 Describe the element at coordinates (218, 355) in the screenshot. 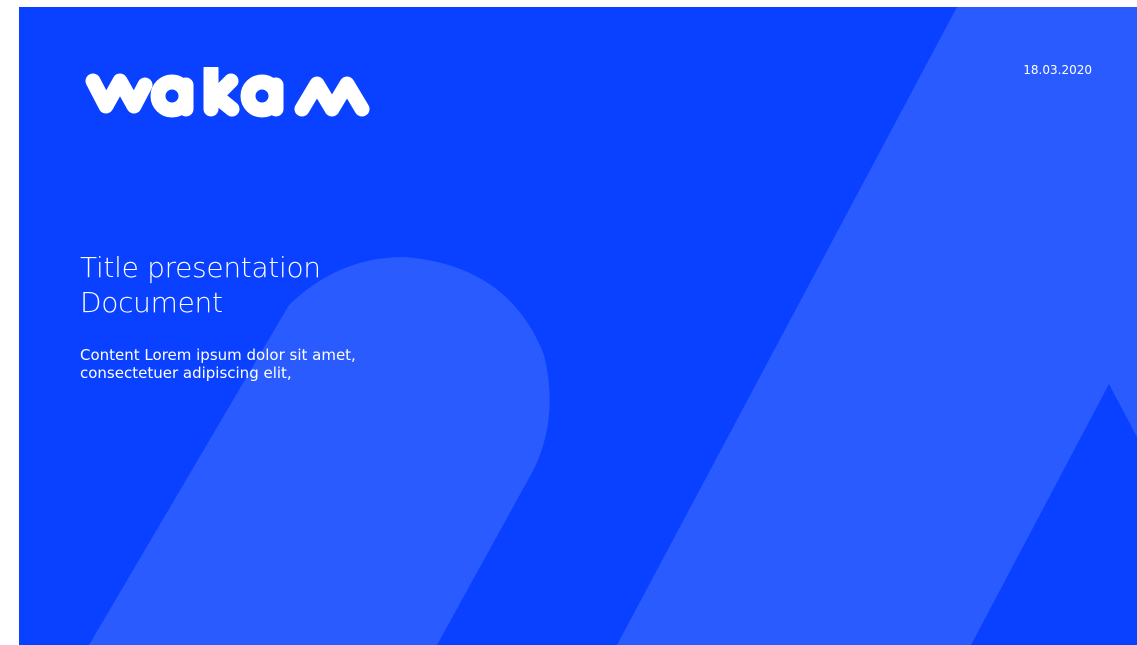

I see `slide-content-line-1: Content Lorem ipsum dolor sit amet,` at that location.